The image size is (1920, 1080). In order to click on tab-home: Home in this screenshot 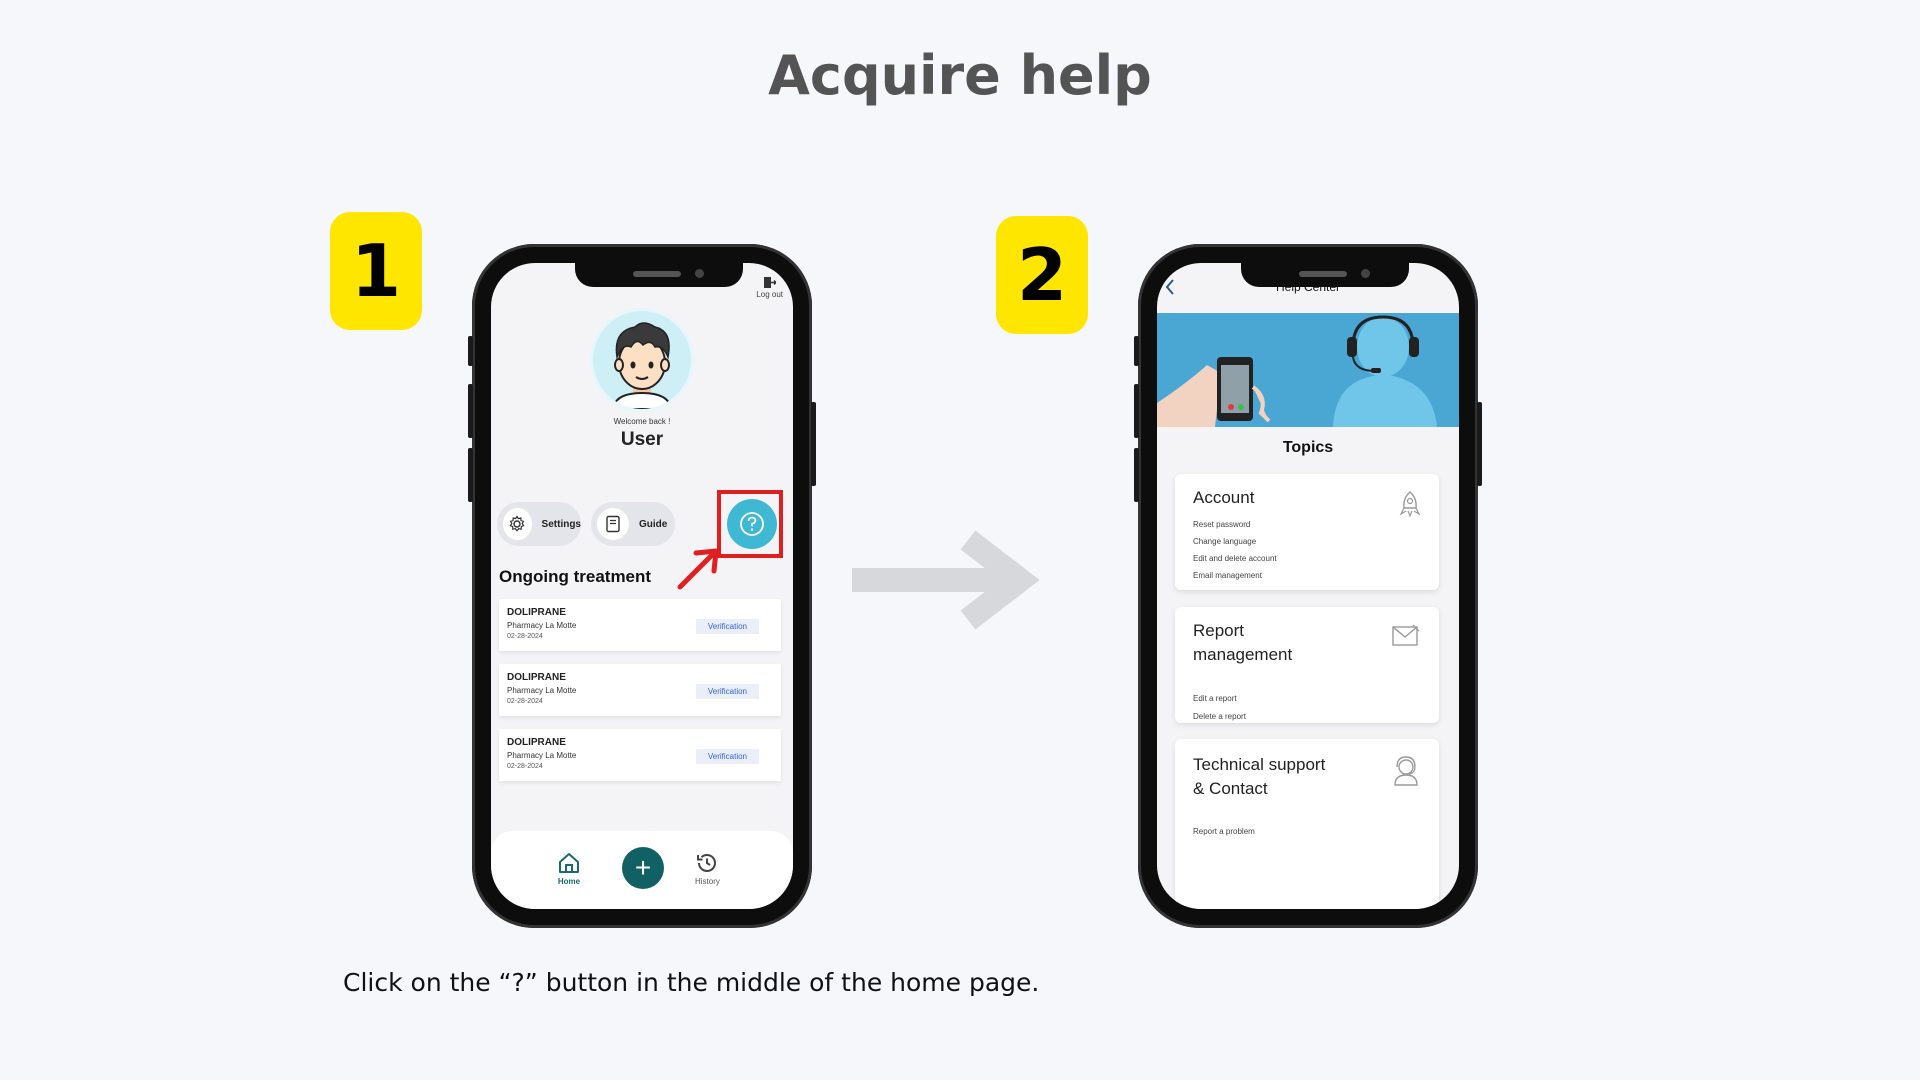, I will do `click(569, 868)`.